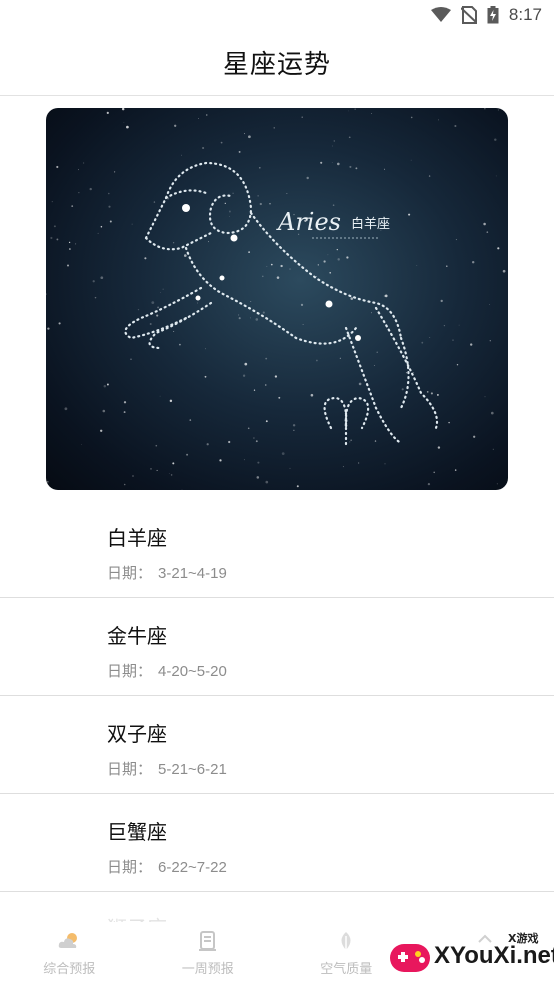 This screenshot has height=986, width=554. I want to click on nav-label: 一周预报, so click(207, 969).